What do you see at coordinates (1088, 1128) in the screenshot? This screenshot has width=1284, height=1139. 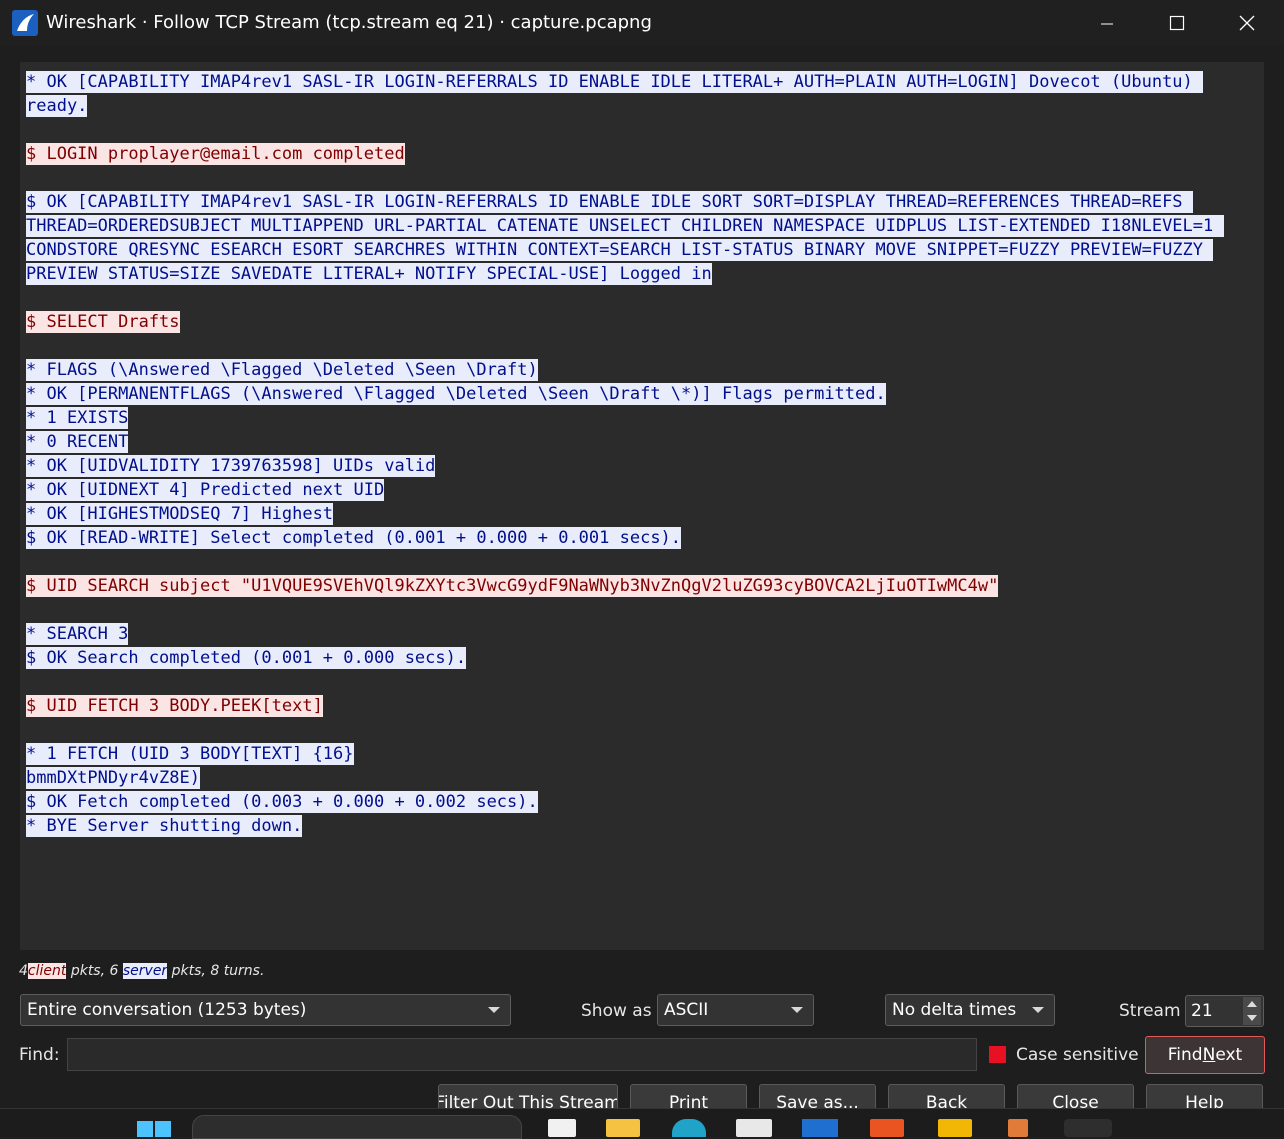 I see `wireshark-icon` at bounding box center [1088, 1128].